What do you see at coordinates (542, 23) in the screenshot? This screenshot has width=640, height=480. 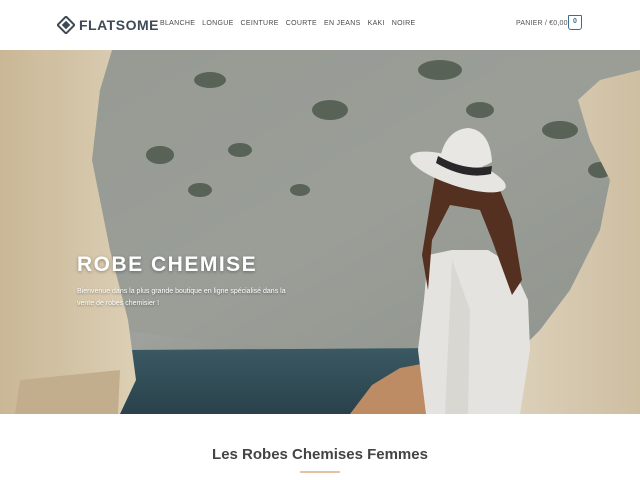 I see `cart-label: PANIER / €0,00` at bounding box center [542, 23].